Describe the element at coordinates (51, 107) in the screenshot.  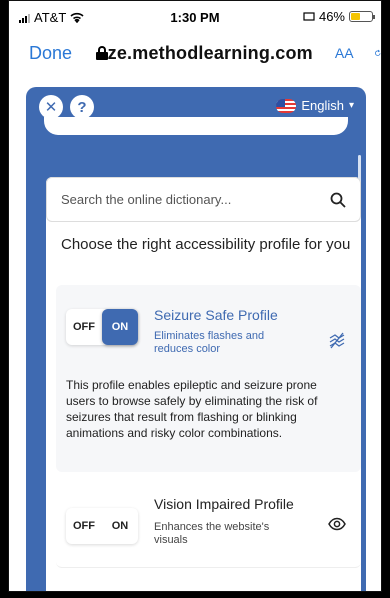
I see `close-button: ✕` at that location.